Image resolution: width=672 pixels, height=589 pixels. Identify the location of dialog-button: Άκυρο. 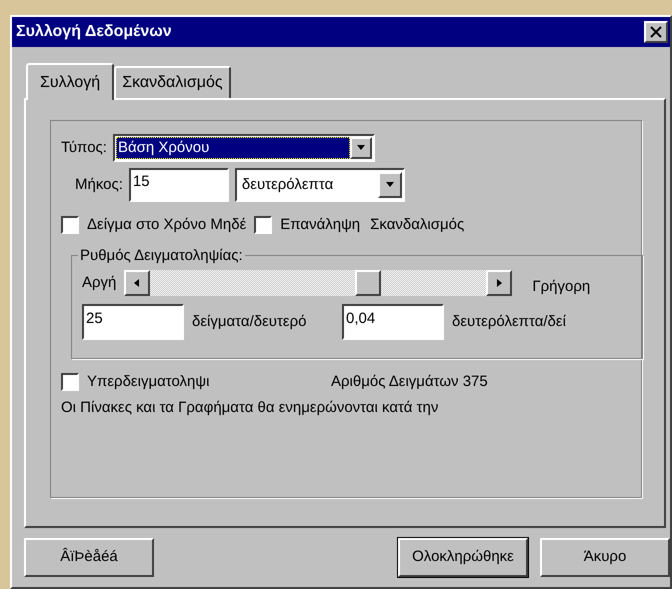
(605, 557).